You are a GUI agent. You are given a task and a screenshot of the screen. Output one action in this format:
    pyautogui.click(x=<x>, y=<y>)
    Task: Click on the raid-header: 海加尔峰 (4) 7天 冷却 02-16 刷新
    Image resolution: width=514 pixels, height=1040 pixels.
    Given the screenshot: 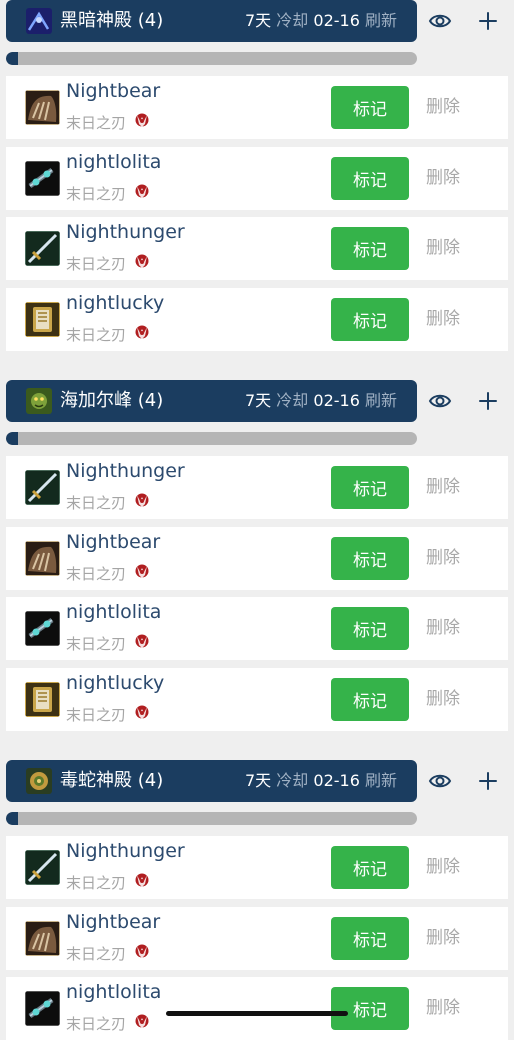 What is the action you would take?
    pyautogui.click(x=211, y=401)
    